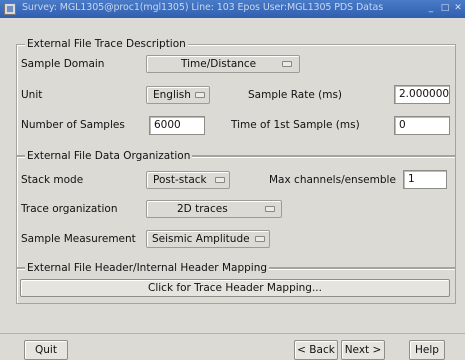  What do you see at coordinates (201, 239) in the screenshot?
I see `sample-measurement-value: Seismic Amplitude` at bounding box center [201, 239].